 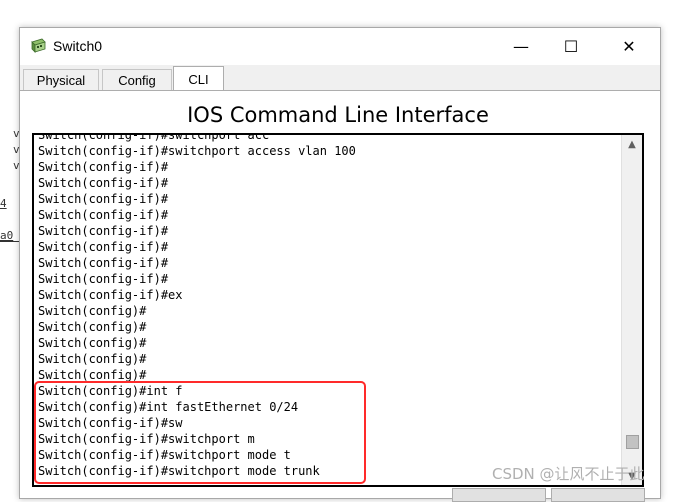 I want to click on background-fragment: 4, so click(x=3, y=203).